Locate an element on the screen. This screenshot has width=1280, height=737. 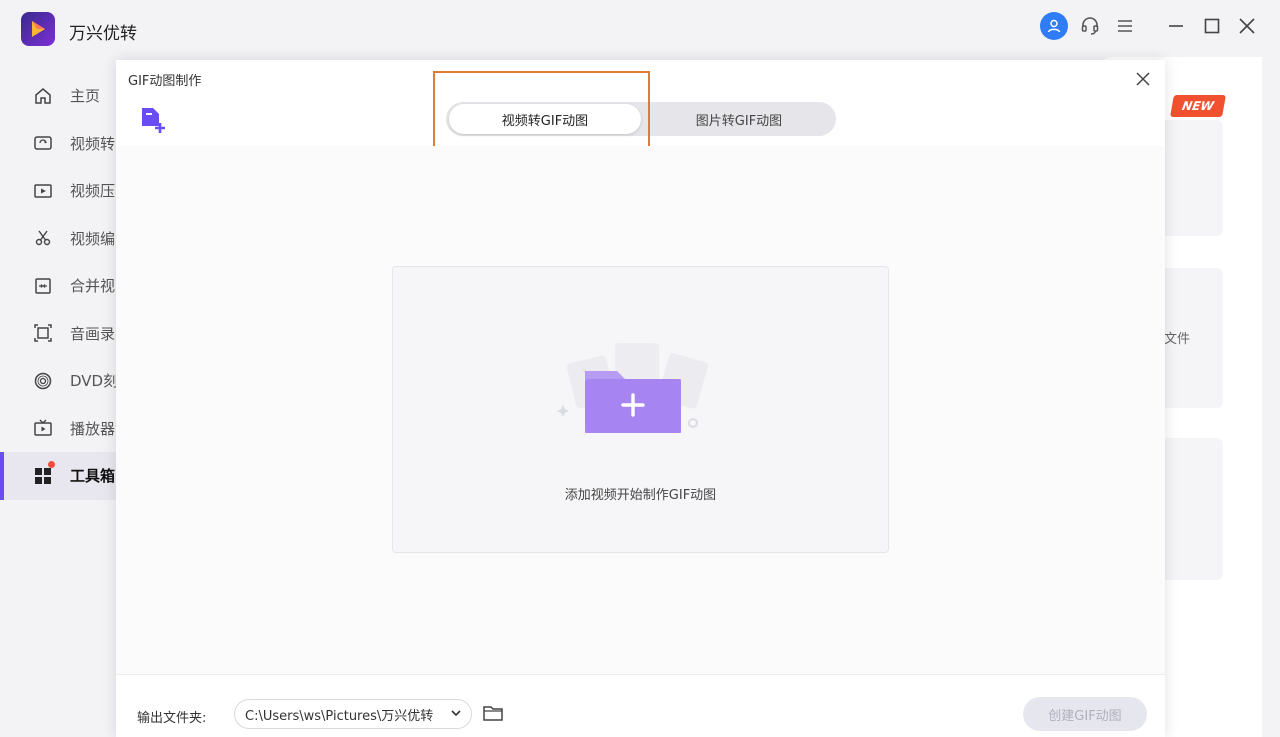
chevron-down-icon is located at coordinates (456, 715).